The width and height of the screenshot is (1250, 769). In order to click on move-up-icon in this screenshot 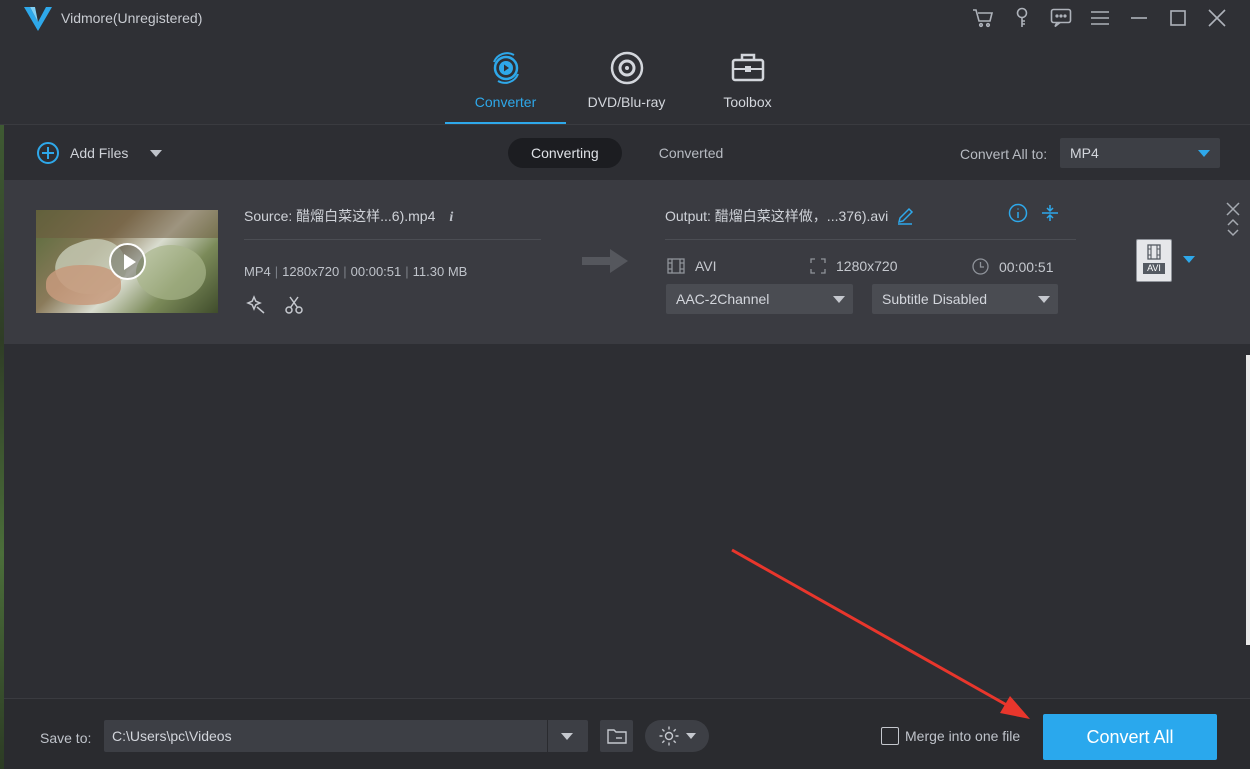, I will do `click(1233, 222)`.